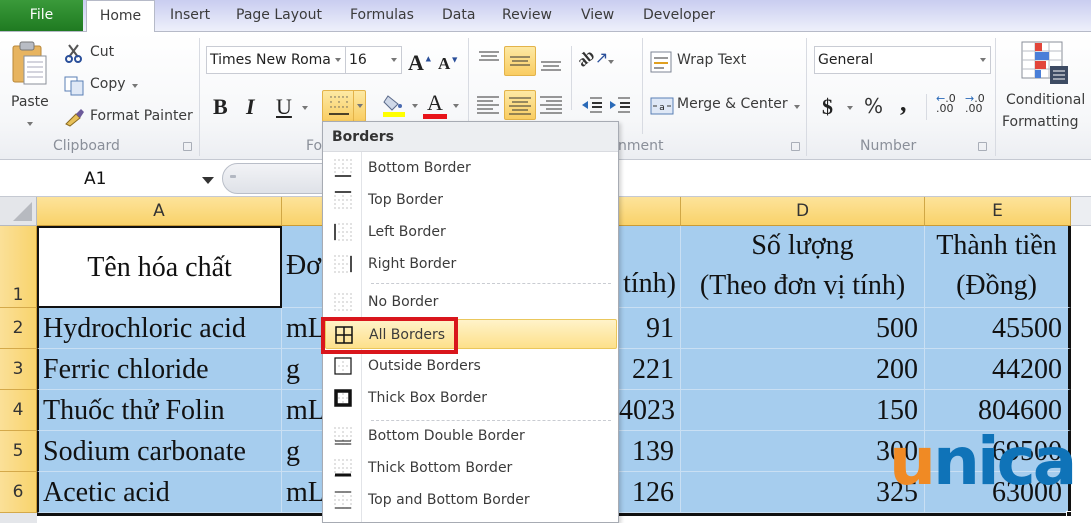  Describe the element at coordinates (795, 146) in the screenshot. I see `alignment-dialog-launcher` at that location.